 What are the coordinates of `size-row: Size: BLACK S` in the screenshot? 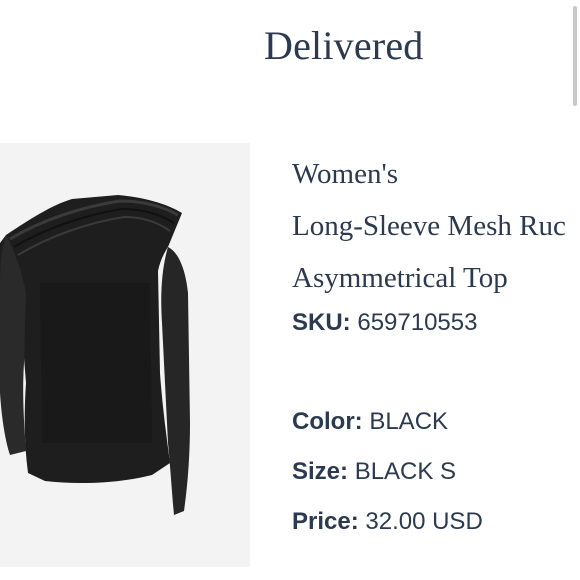 It's located at (374, 472).